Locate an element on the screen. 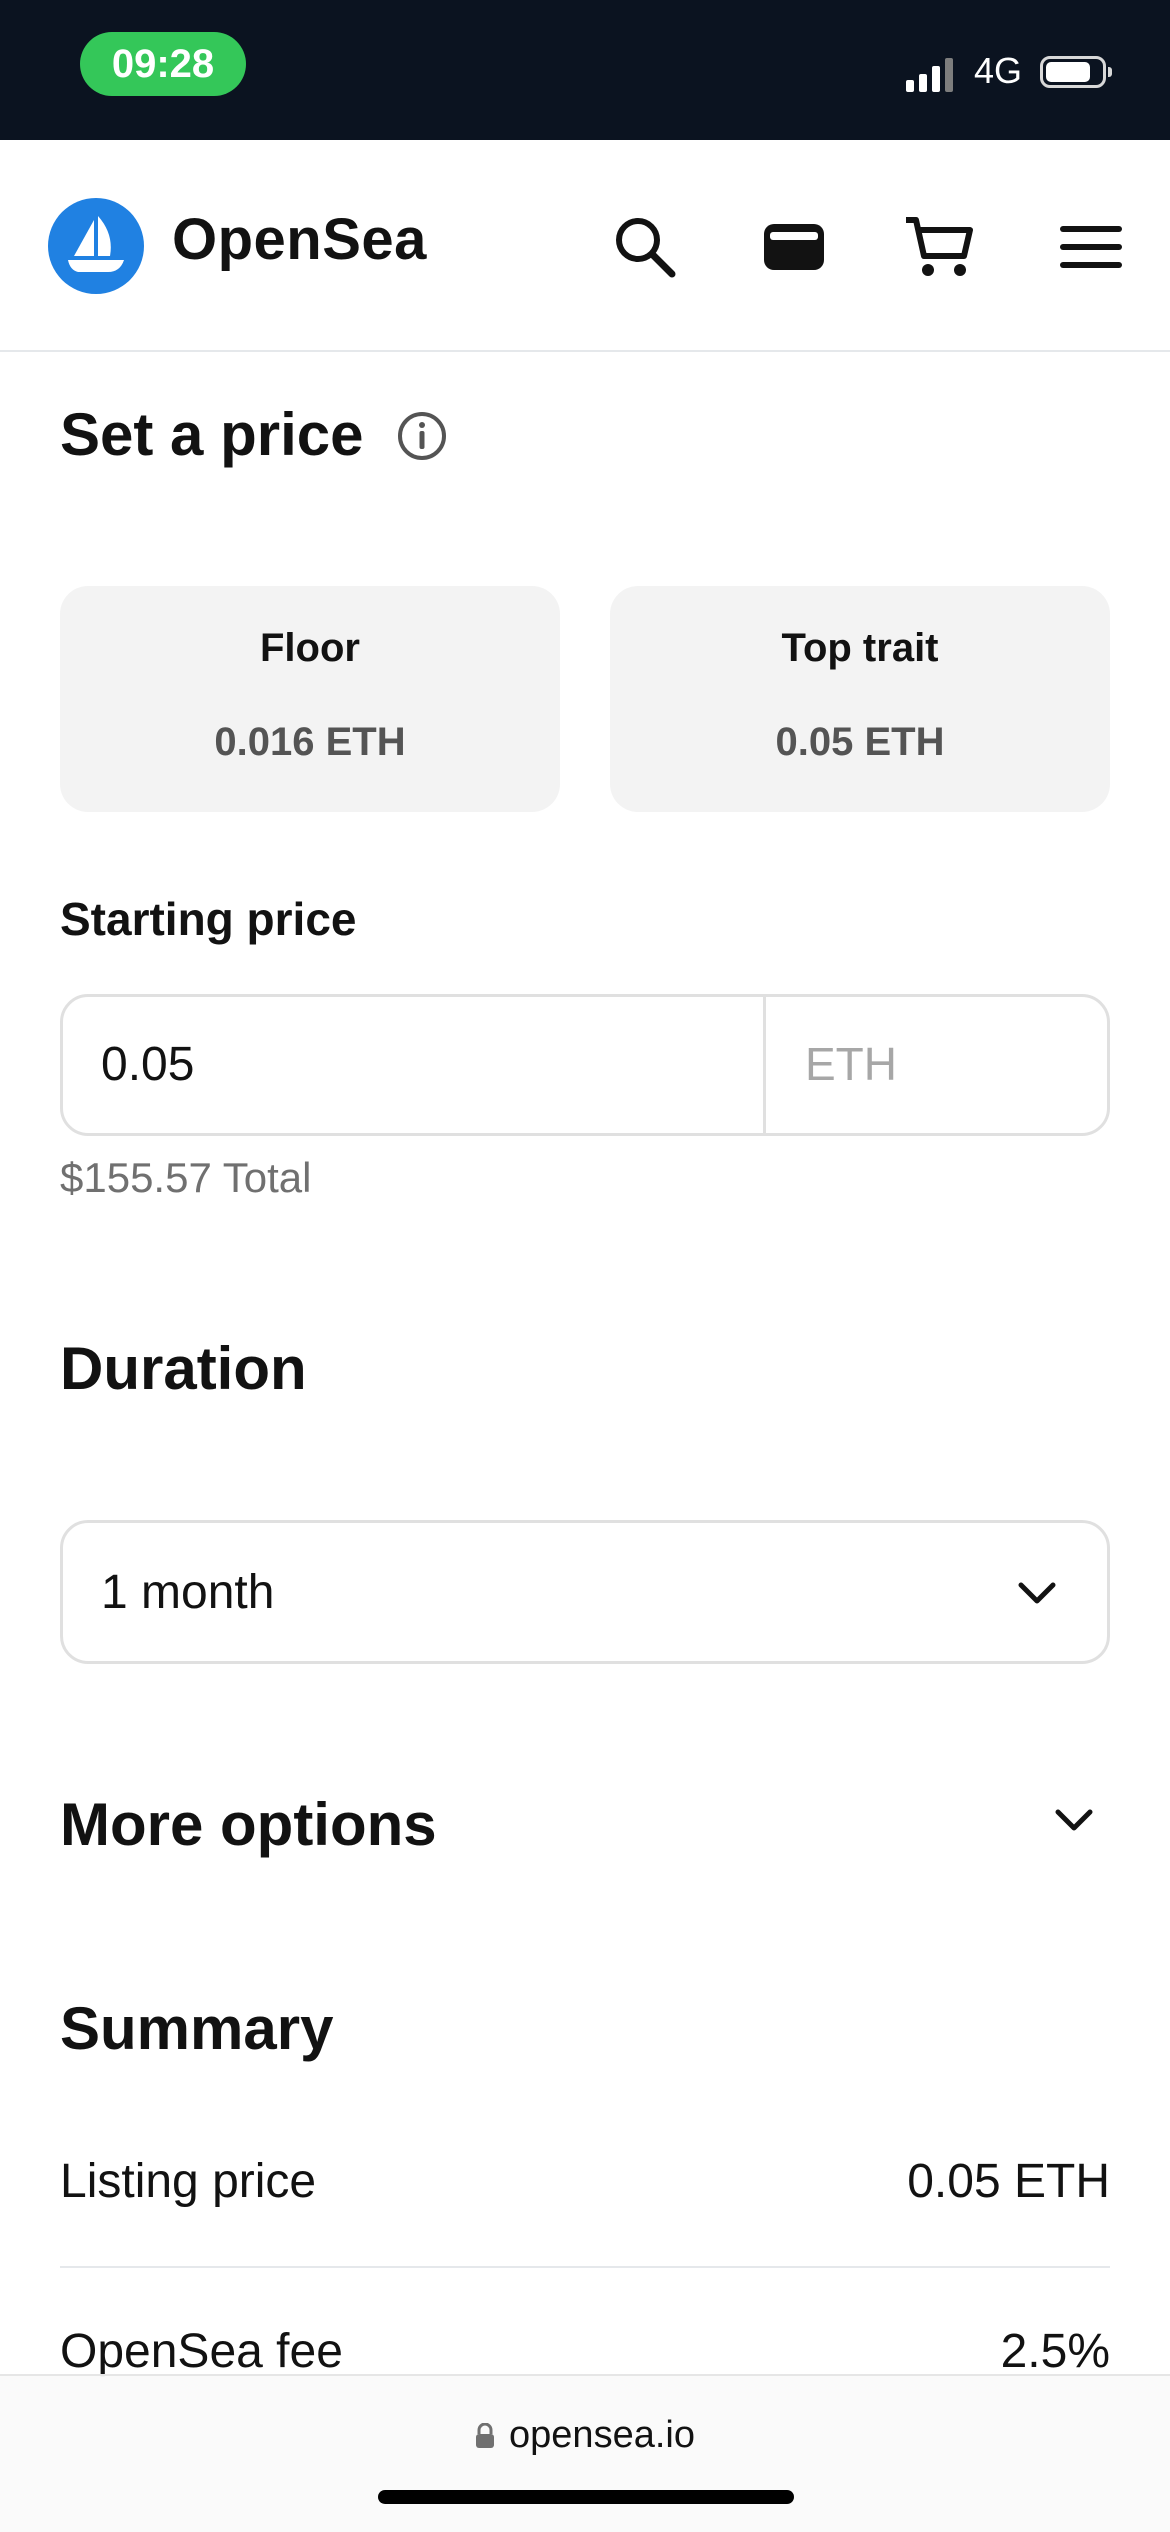 Image resolution: width=1170 pixels, height=2532 pixels. menu-icon is located at coordinates (1091, 247).